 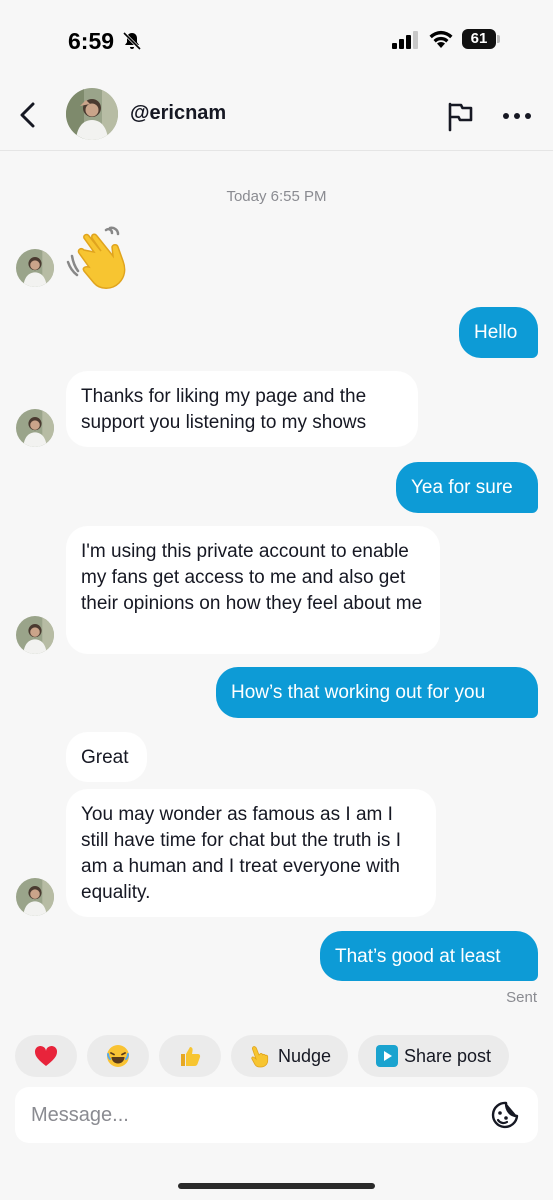 I want to click on heart-reaction-button, so click(x=46, y=1056).